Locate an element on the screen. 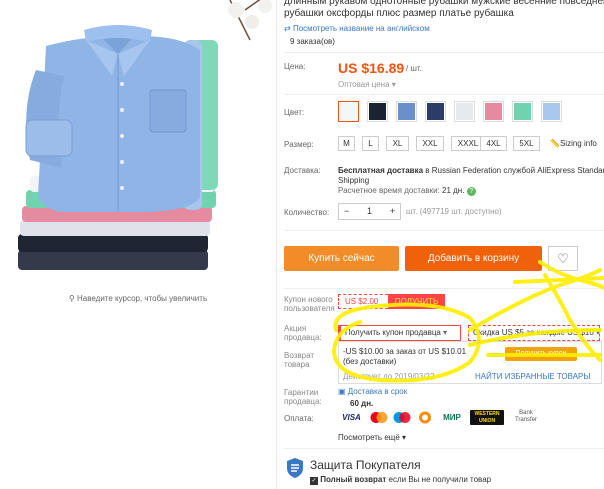  shield-icon is located at coordinates (295, 468).